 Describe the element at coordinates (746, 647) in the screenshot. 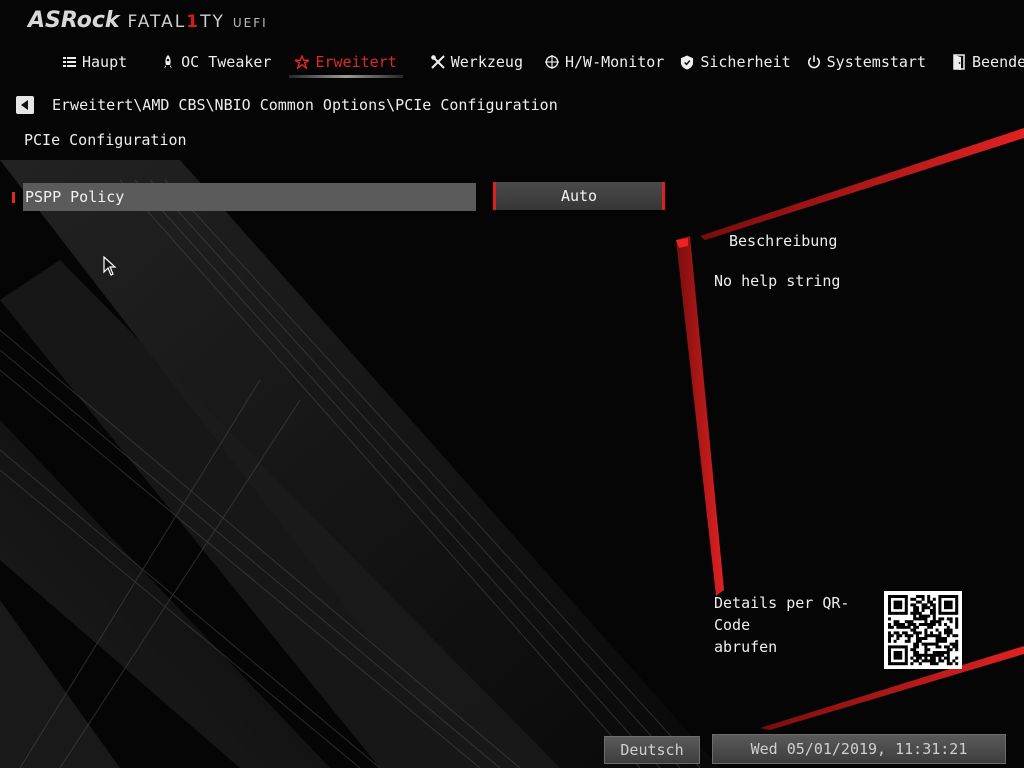

I see `qr-caption-line2: abrufen` at that location.